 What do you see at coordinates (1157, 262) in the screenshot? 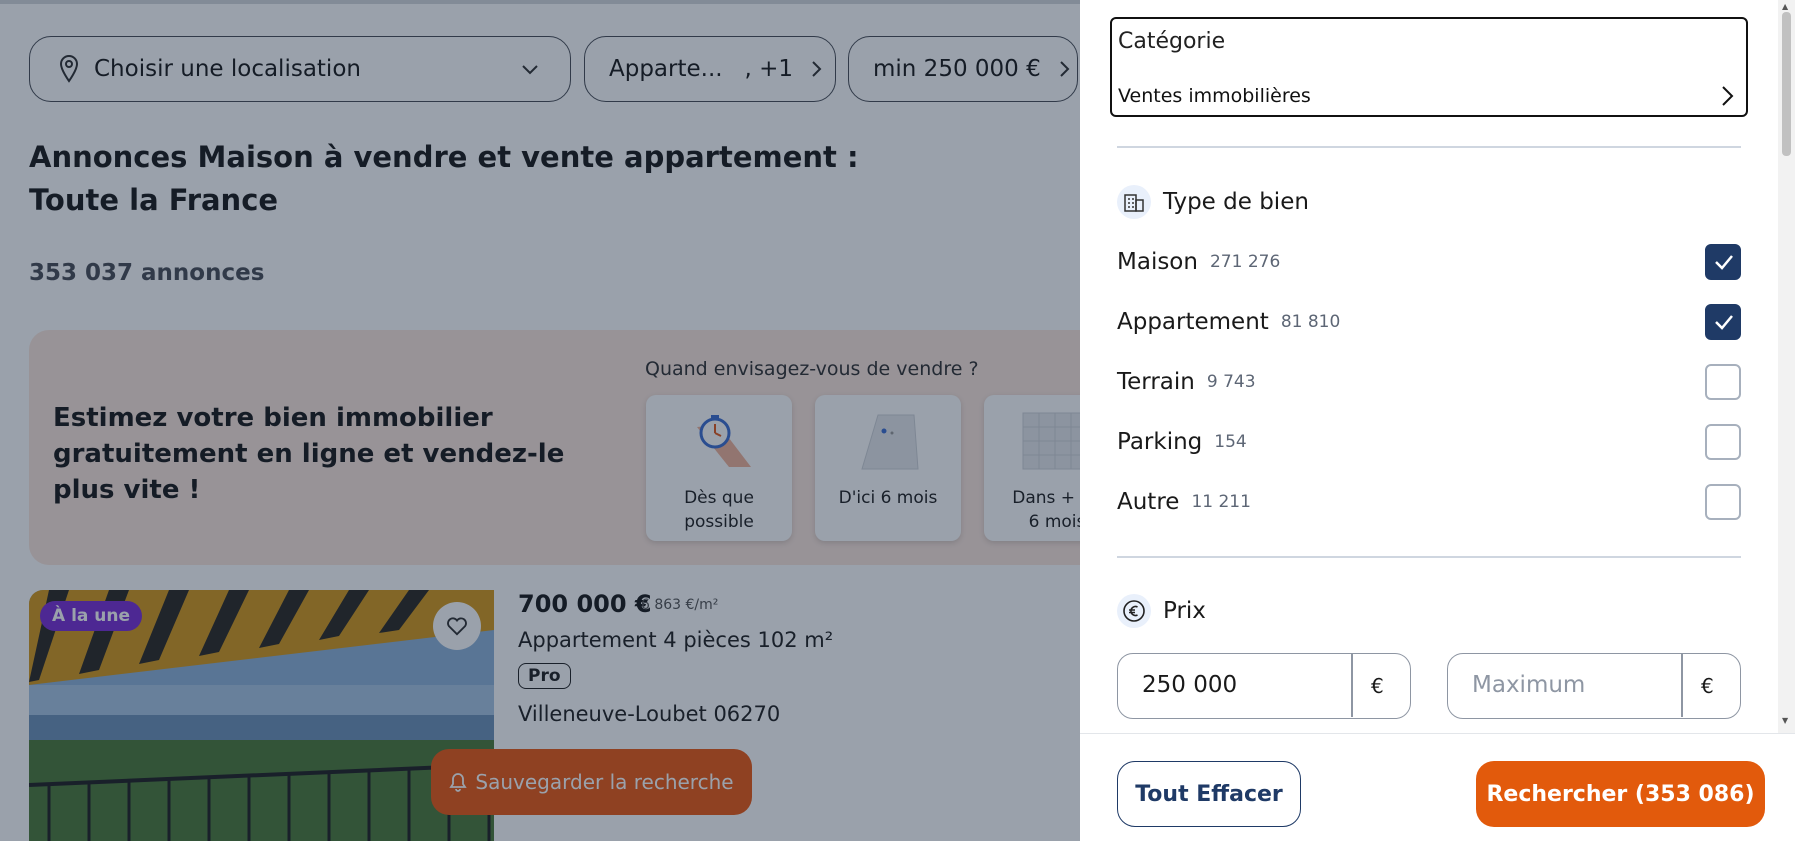
I see `option-label: Maison` at bounding box center [1157, 262].